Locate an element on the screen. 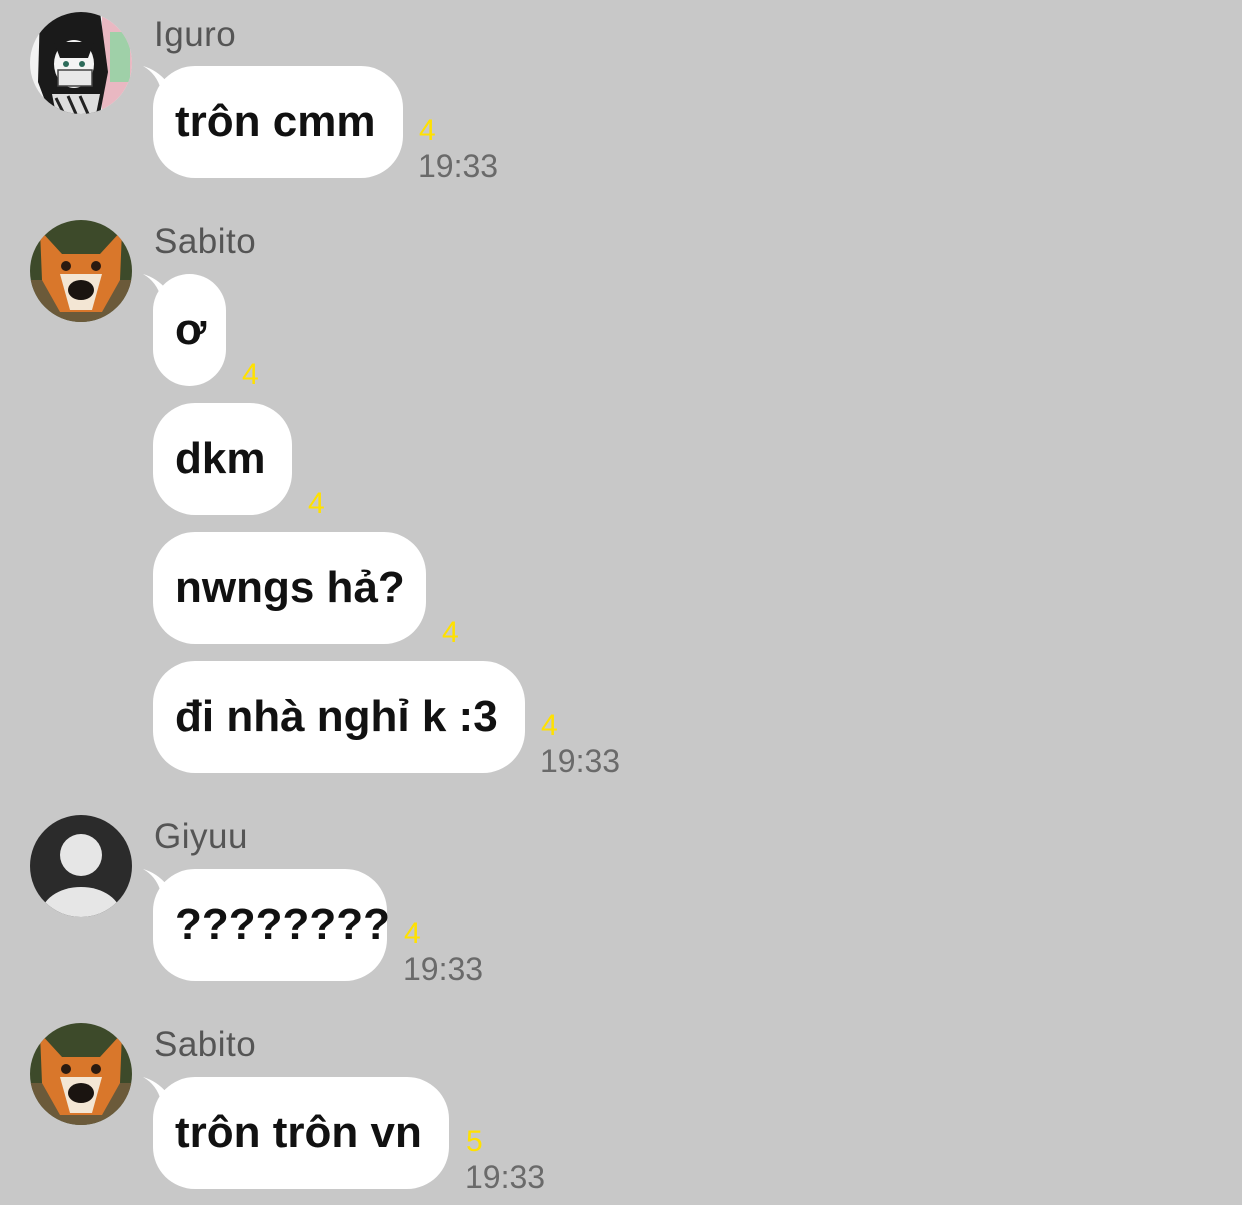 This screenshot has height=1205, width=1242. message-bubble: nwngs hả? is located at coordinates (289, 588).